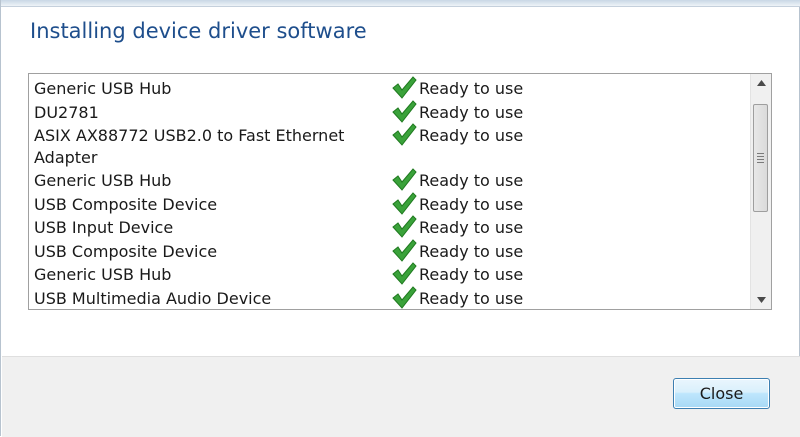 This screenshot has height=437, width=800. I want to click on device-name: USB Input Device, so click(104, 227).